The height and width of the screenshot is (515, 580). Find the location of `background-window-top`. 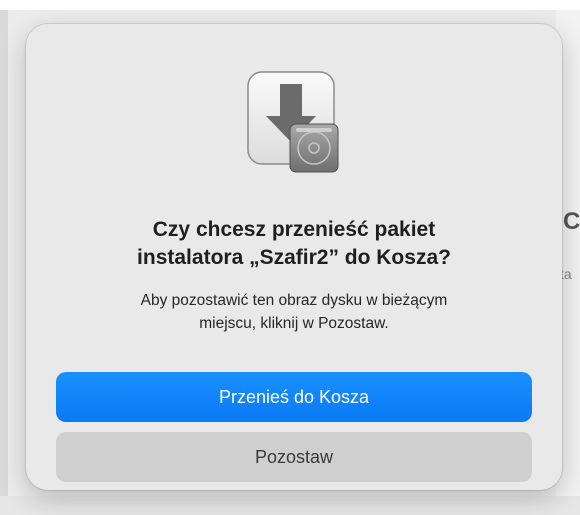

background-window-top is located at coordinates (290, 5).